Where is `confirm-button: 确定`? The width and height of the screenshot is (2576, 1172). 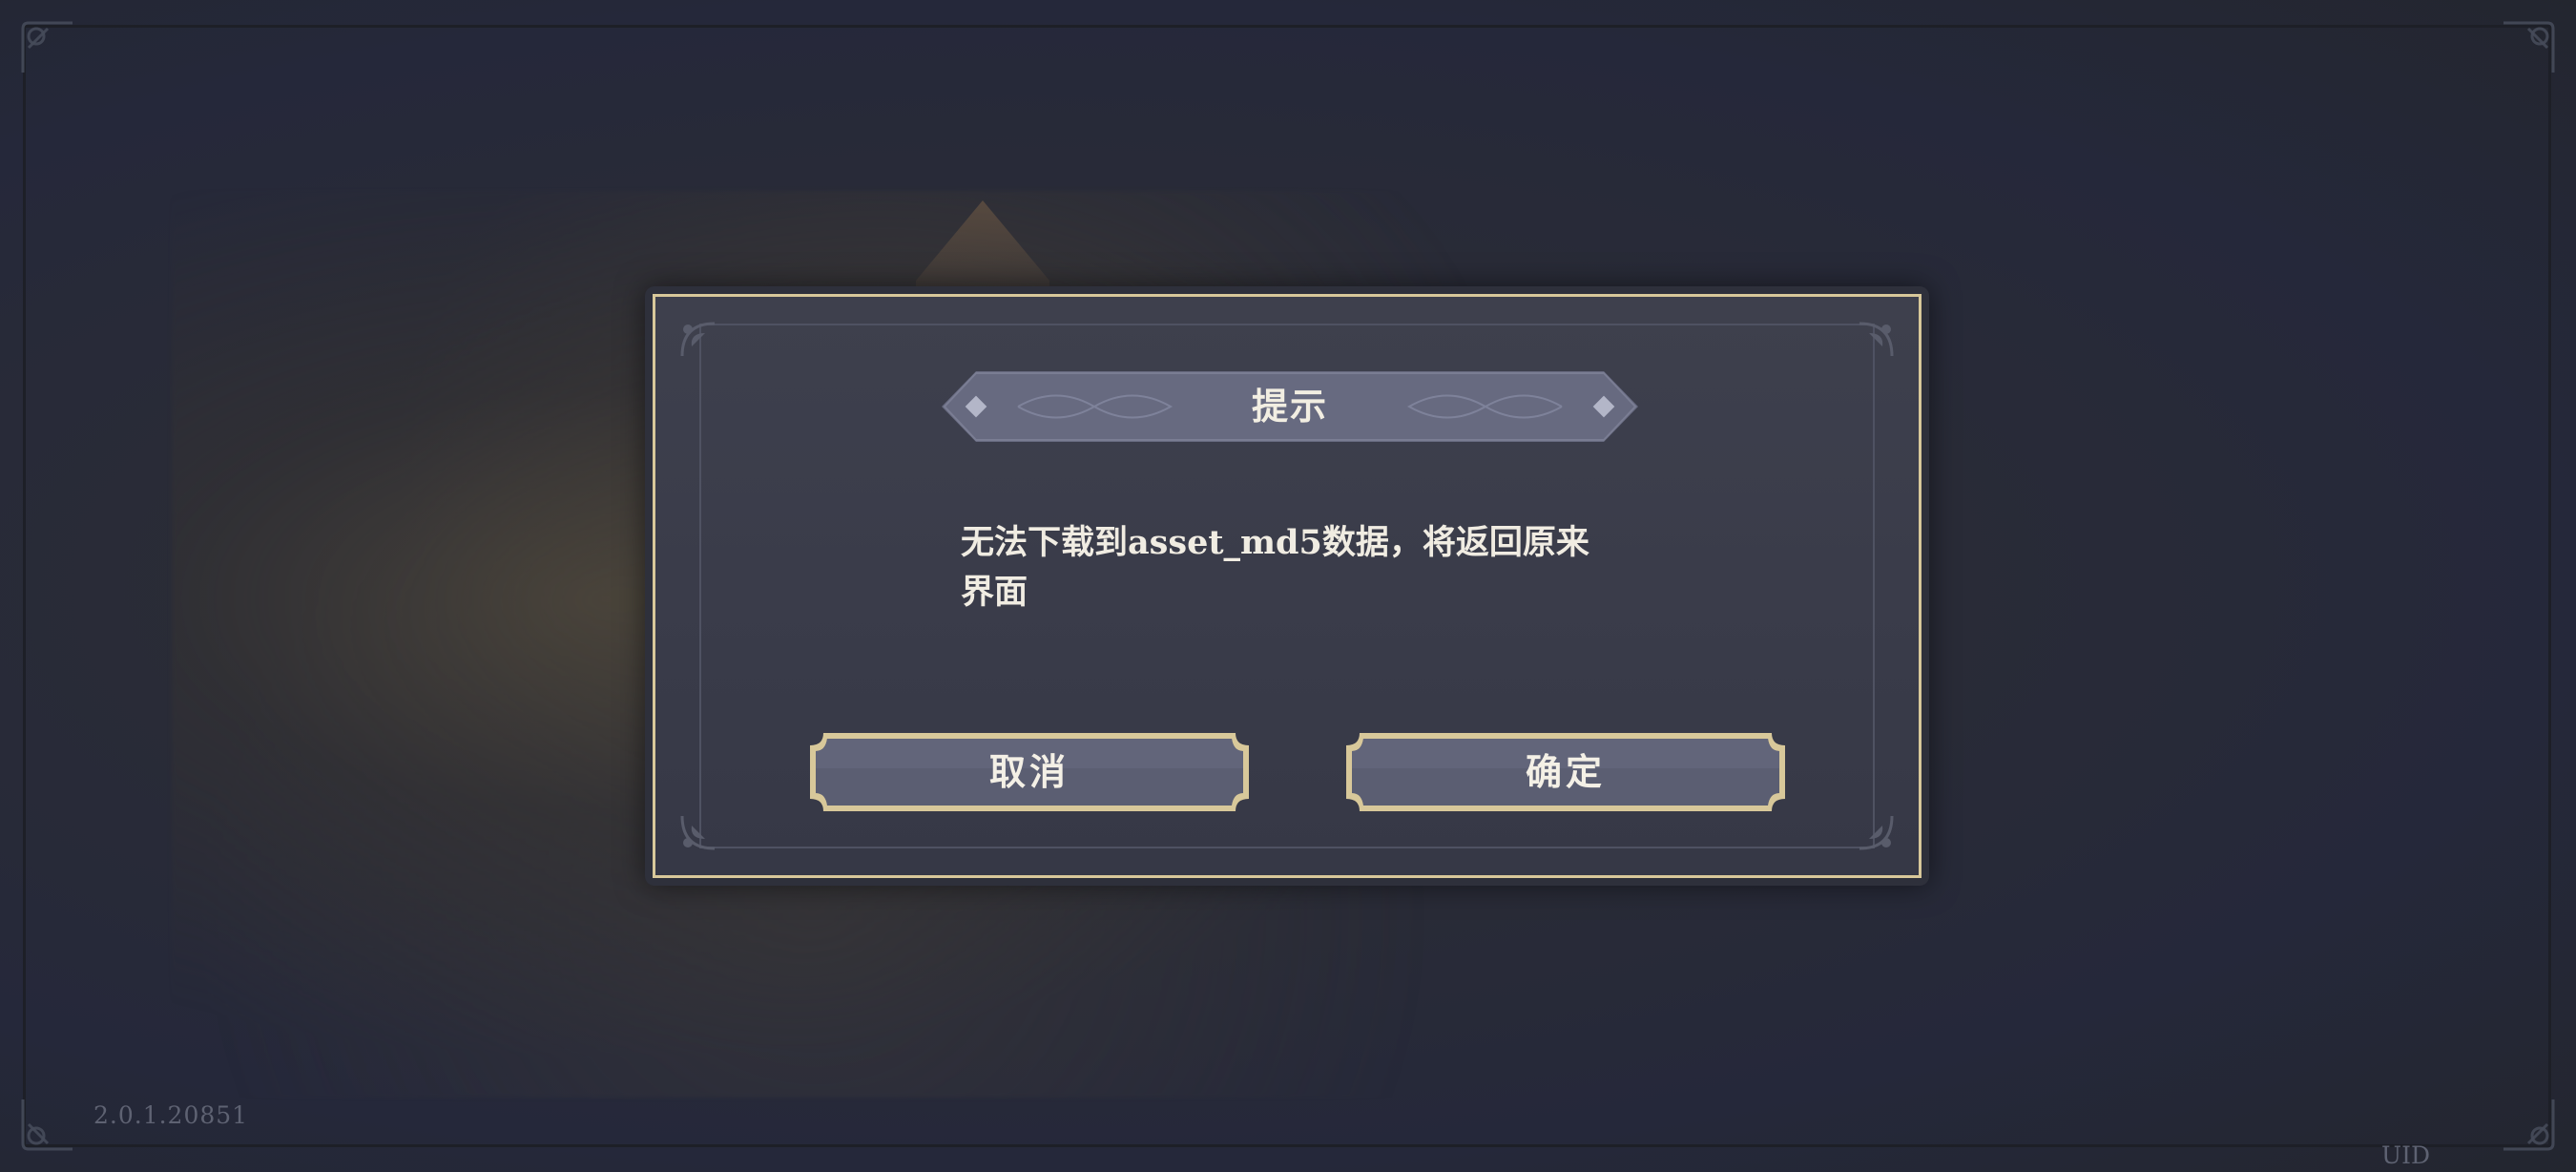 confirm-button: 确定 is located at coordinates (1565, 772).